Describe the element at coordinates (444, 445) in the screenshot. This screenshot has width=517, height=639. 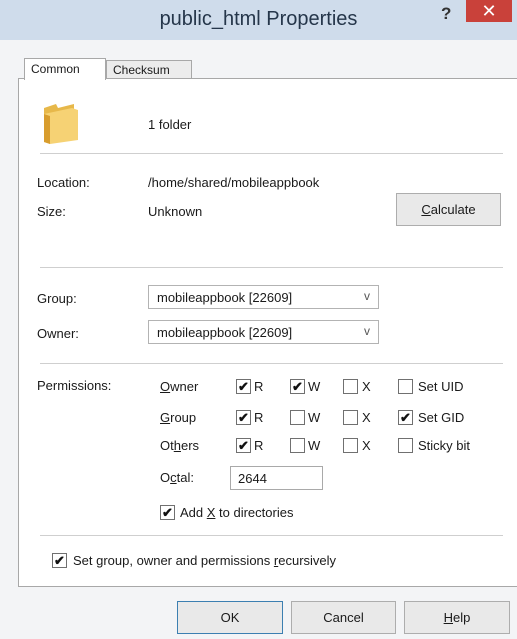
I see `sticky-bit-label: Sticky bit` at that location.